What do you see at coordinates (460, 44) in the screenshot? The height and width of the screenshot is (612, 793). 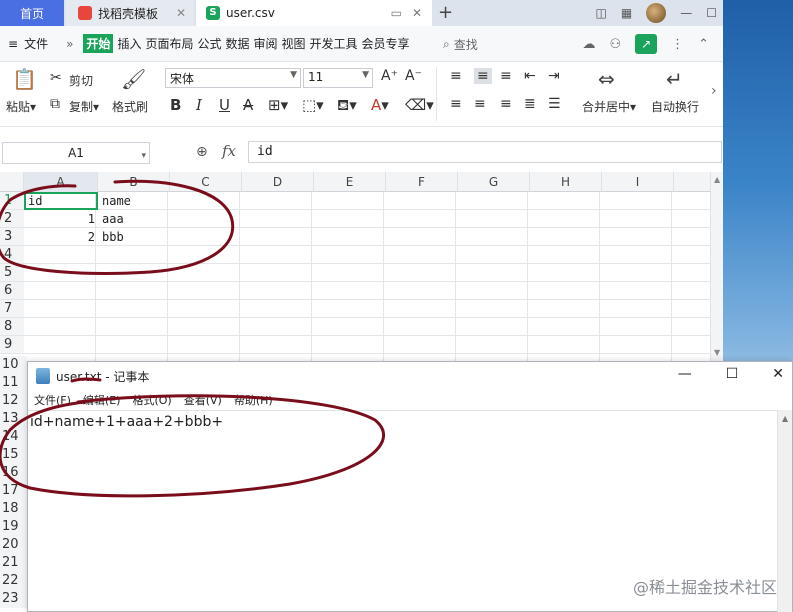 I see `search-box: ⌕ 查找` at bounding box center [460, 44].